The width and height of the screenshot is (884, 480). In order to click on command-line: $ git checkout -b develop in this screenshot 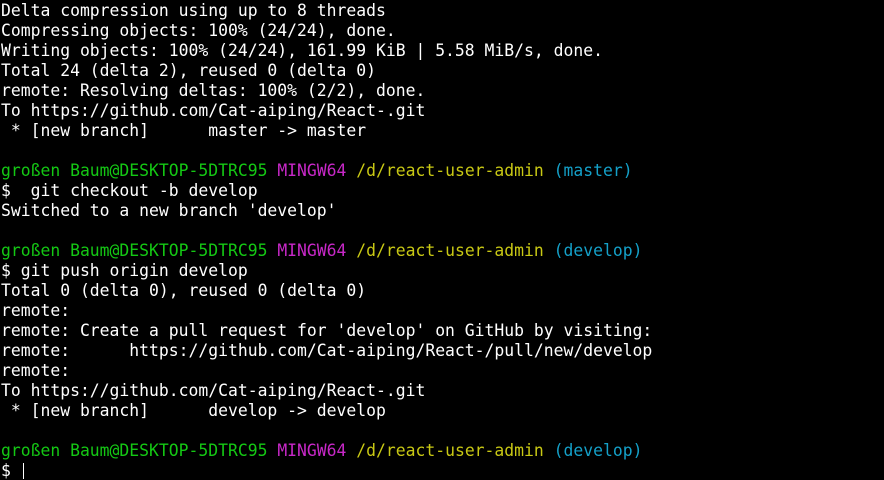, I will do `click(129, 190)`.